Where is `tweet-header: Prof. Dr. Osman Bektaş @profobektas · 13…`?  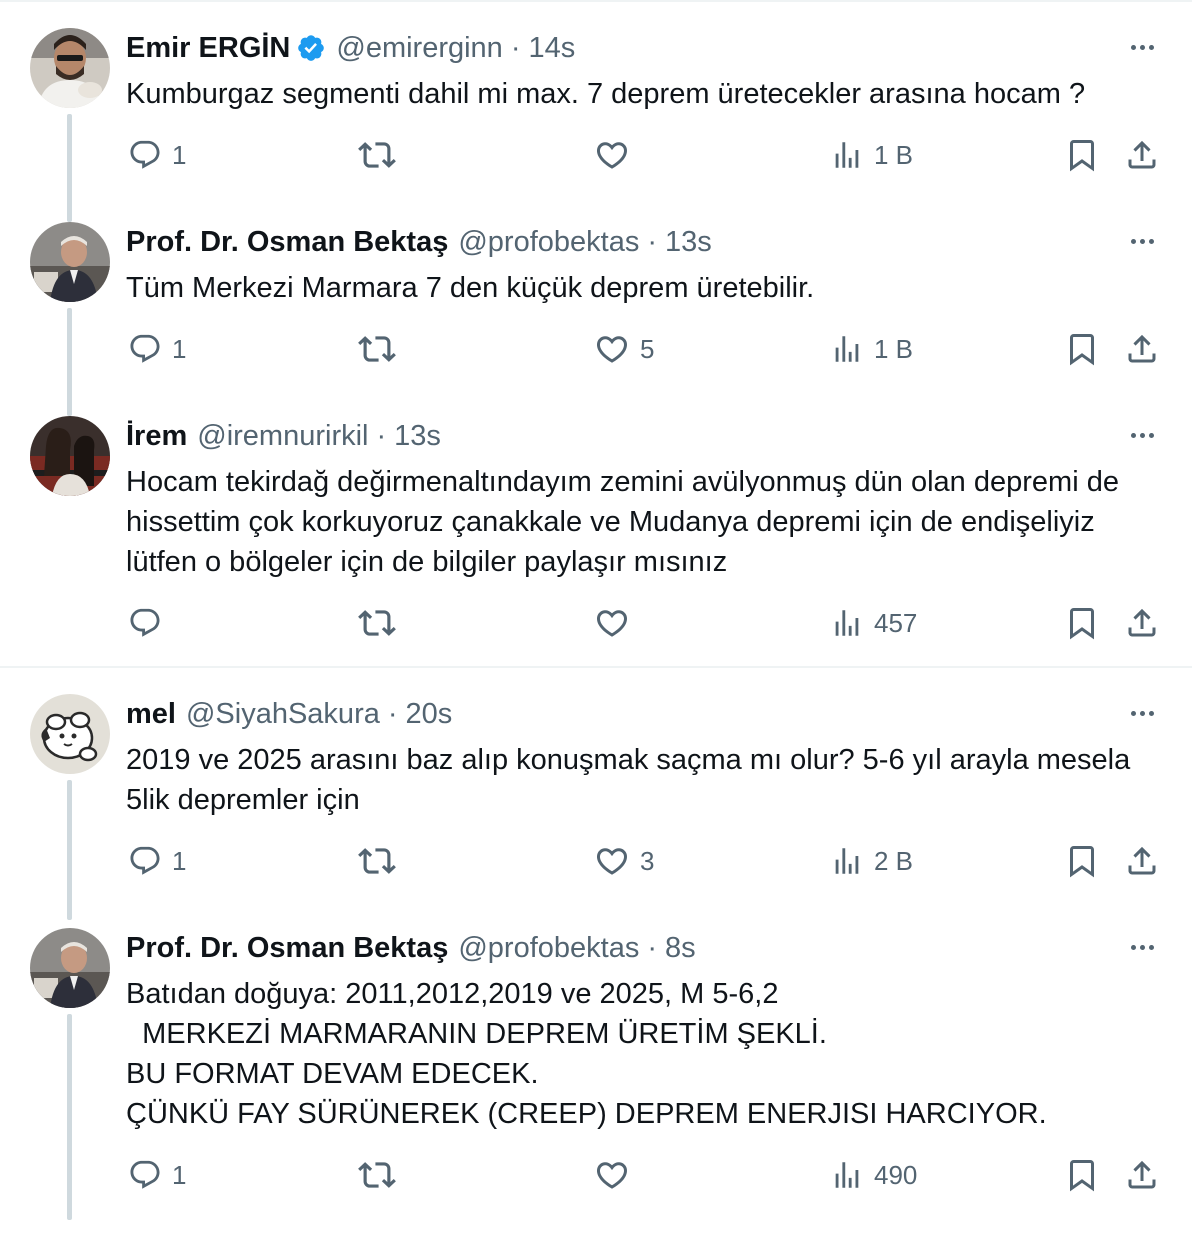 tweet-header: Prof. Dr. Osman Bektaş @profobektas · 13… is located at coordinates (419, 242).